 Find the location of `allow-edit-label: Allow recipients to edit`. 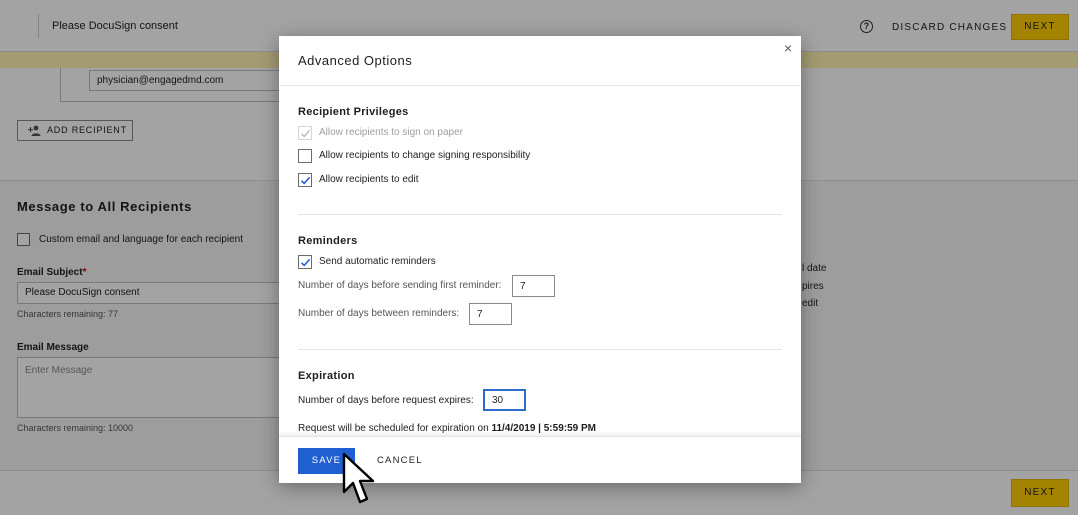

allow-edit-label: Allow recipients to edit is located at coordinates (369, 179).